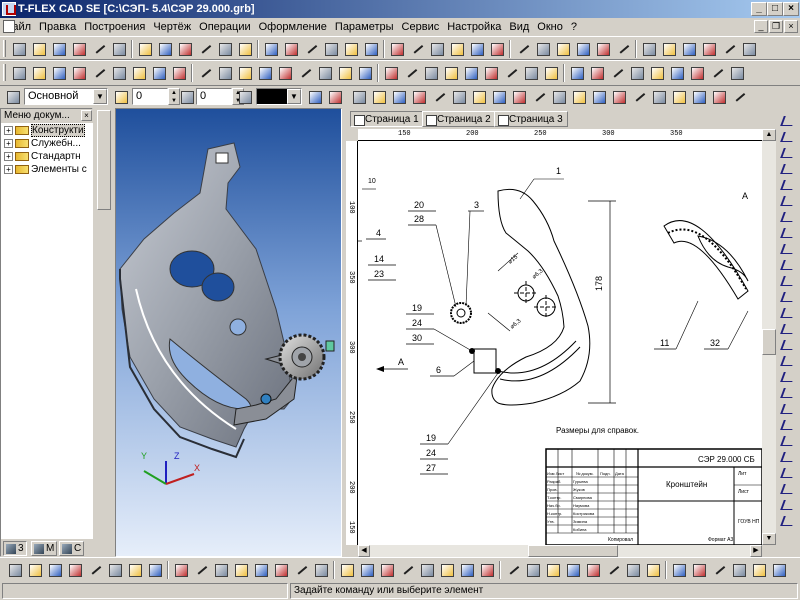 The height and width of the screenshot is (600, 800). What do you see at coordinates (560, 551) in the screenshot?
I see `drawing-horizontal-scrollbar: ◀ ▶` at bounding box center [560, 551].